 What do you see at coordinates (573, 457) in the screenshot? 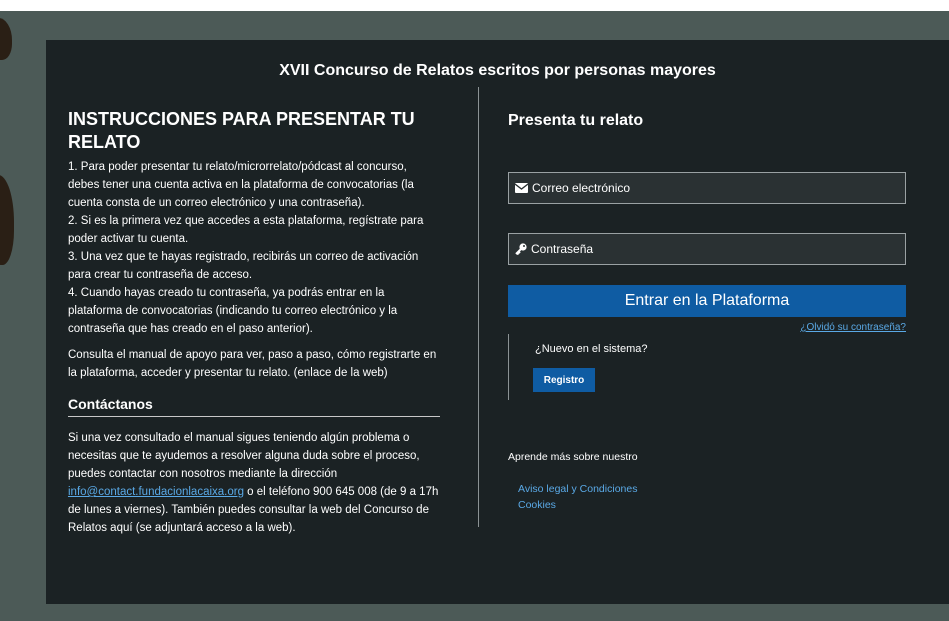
I see `learn-more-label: Aprende más sobre nuestro` at bounding box center [573, 457].